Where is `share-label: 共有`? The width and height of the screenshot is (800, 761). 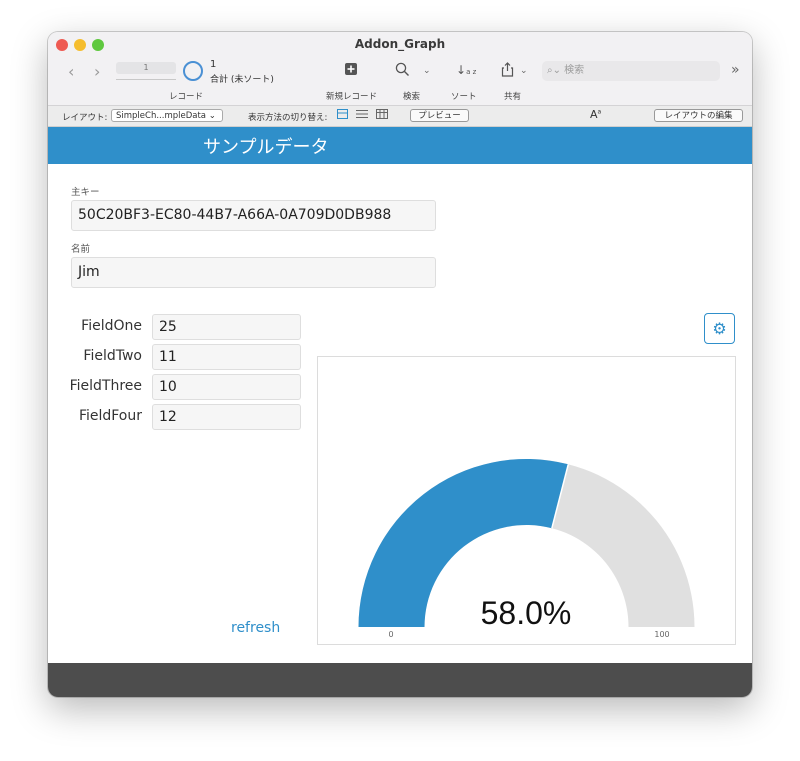
share-label: 共有 is located at coordinates (513, 97).